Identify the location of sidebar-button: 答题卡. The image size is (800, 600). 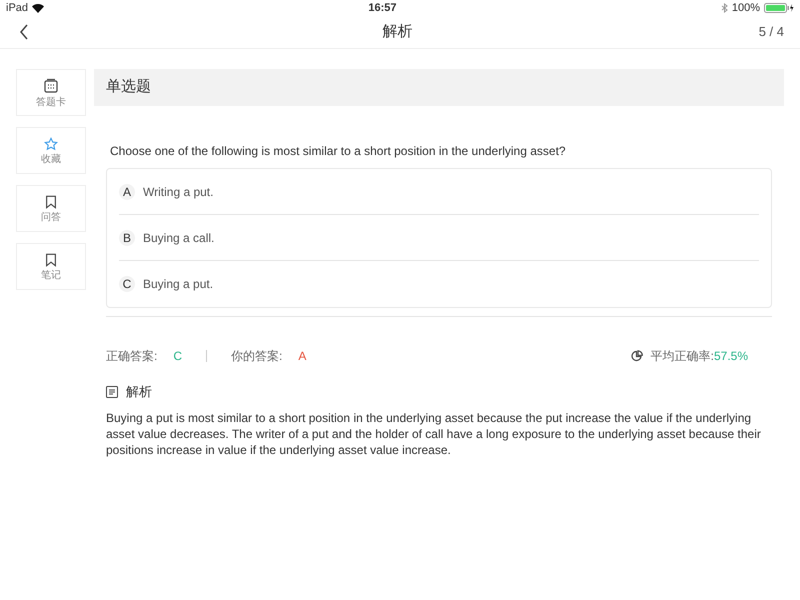
(51, 92).